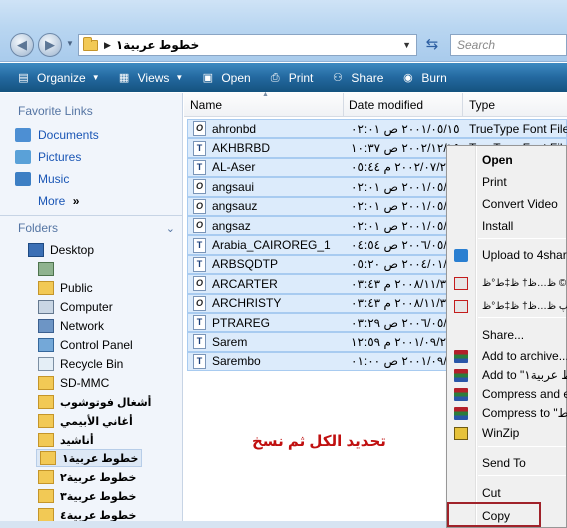  Describe the element at coordinates (461, 283) in the screenshot. I see `pdf-icon` at that location.